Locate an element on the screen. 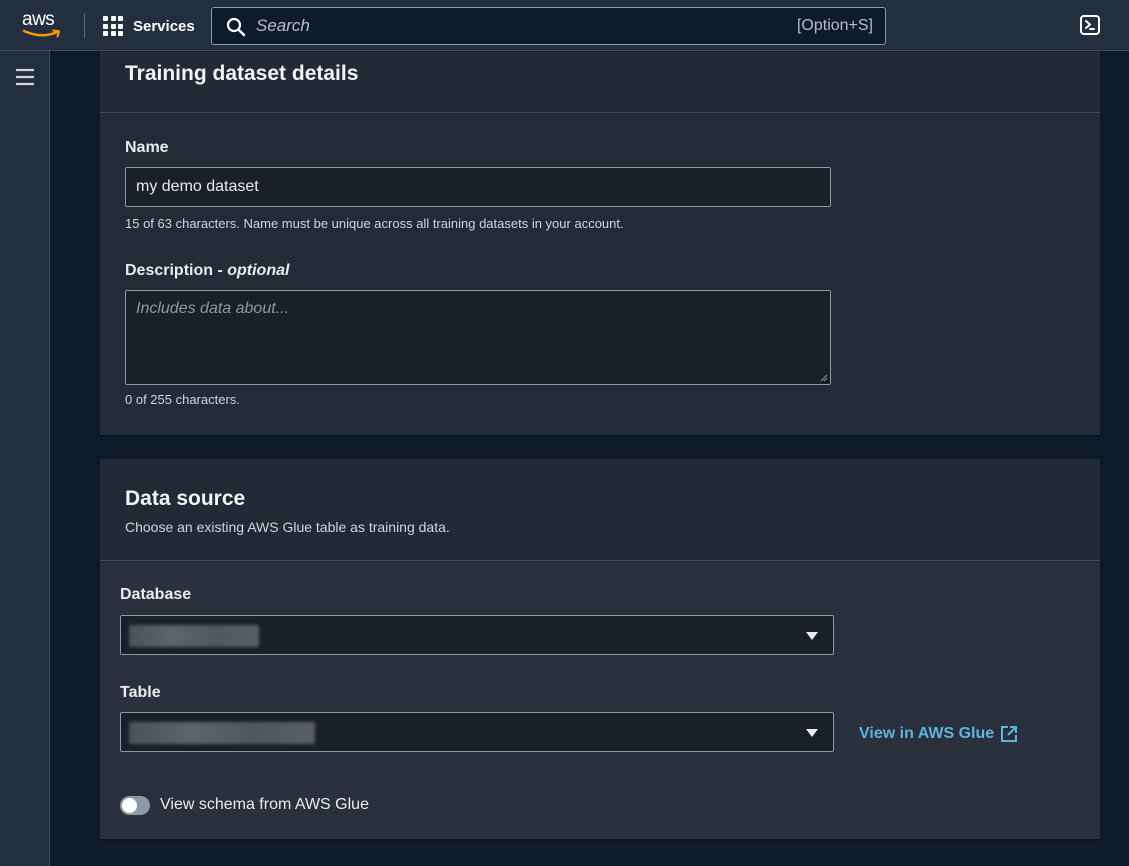  top-navigation: aws Services [Option+S] is located at coordinates (564, 25).